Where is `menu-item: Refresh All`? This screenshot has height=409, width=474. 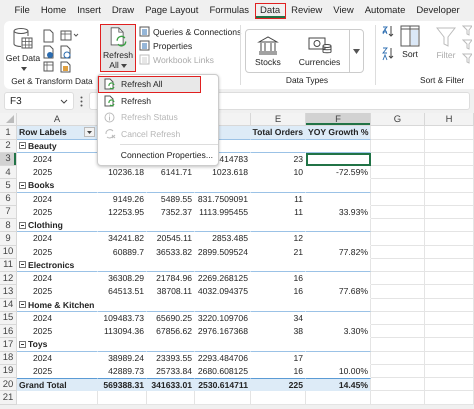 menu-item: Refresh All is located at coordinates (150, 84).